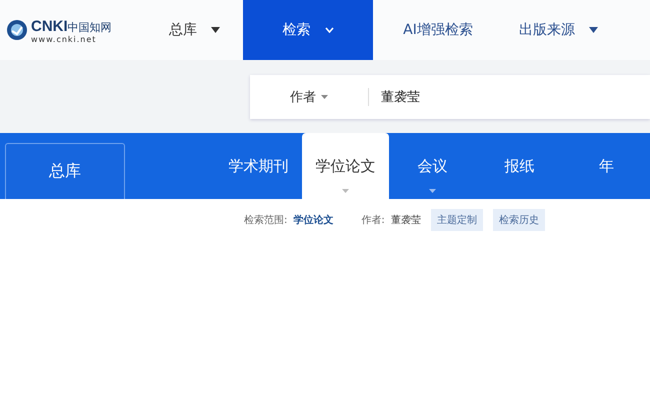 The height and width of the screenshot is (412, 650). Describe the element at coordinates (65, 171) in the screenshot. I see `all-databases-button: 总库` at that location.